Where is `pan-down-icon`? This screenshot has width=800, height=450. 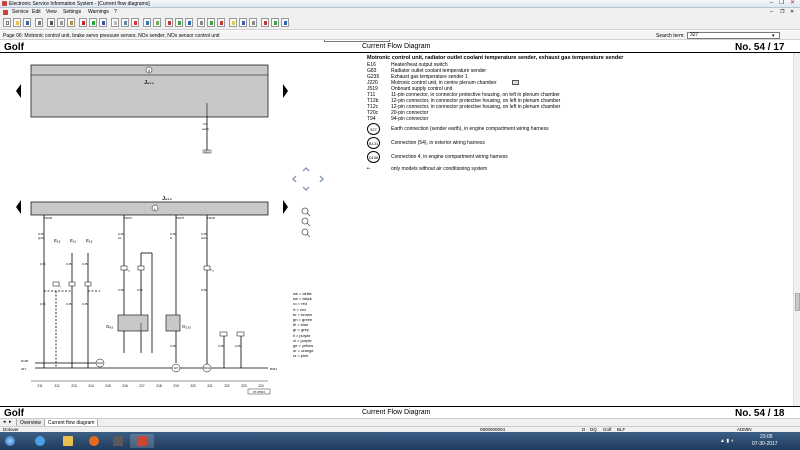 pan-down-icon is located at coordinates (306, 188).